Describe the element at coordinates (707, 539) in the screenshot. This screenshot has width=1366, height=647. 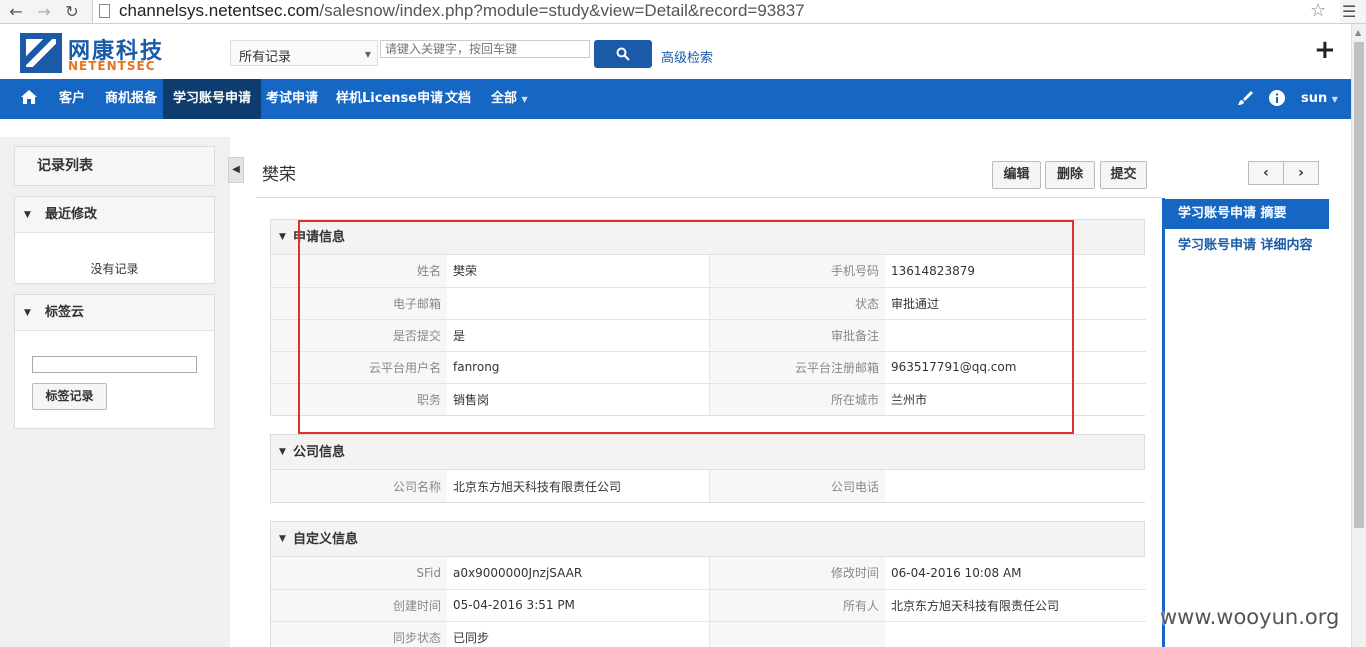
I see `custom-info-header: ▼ 自定义信息` at that location.